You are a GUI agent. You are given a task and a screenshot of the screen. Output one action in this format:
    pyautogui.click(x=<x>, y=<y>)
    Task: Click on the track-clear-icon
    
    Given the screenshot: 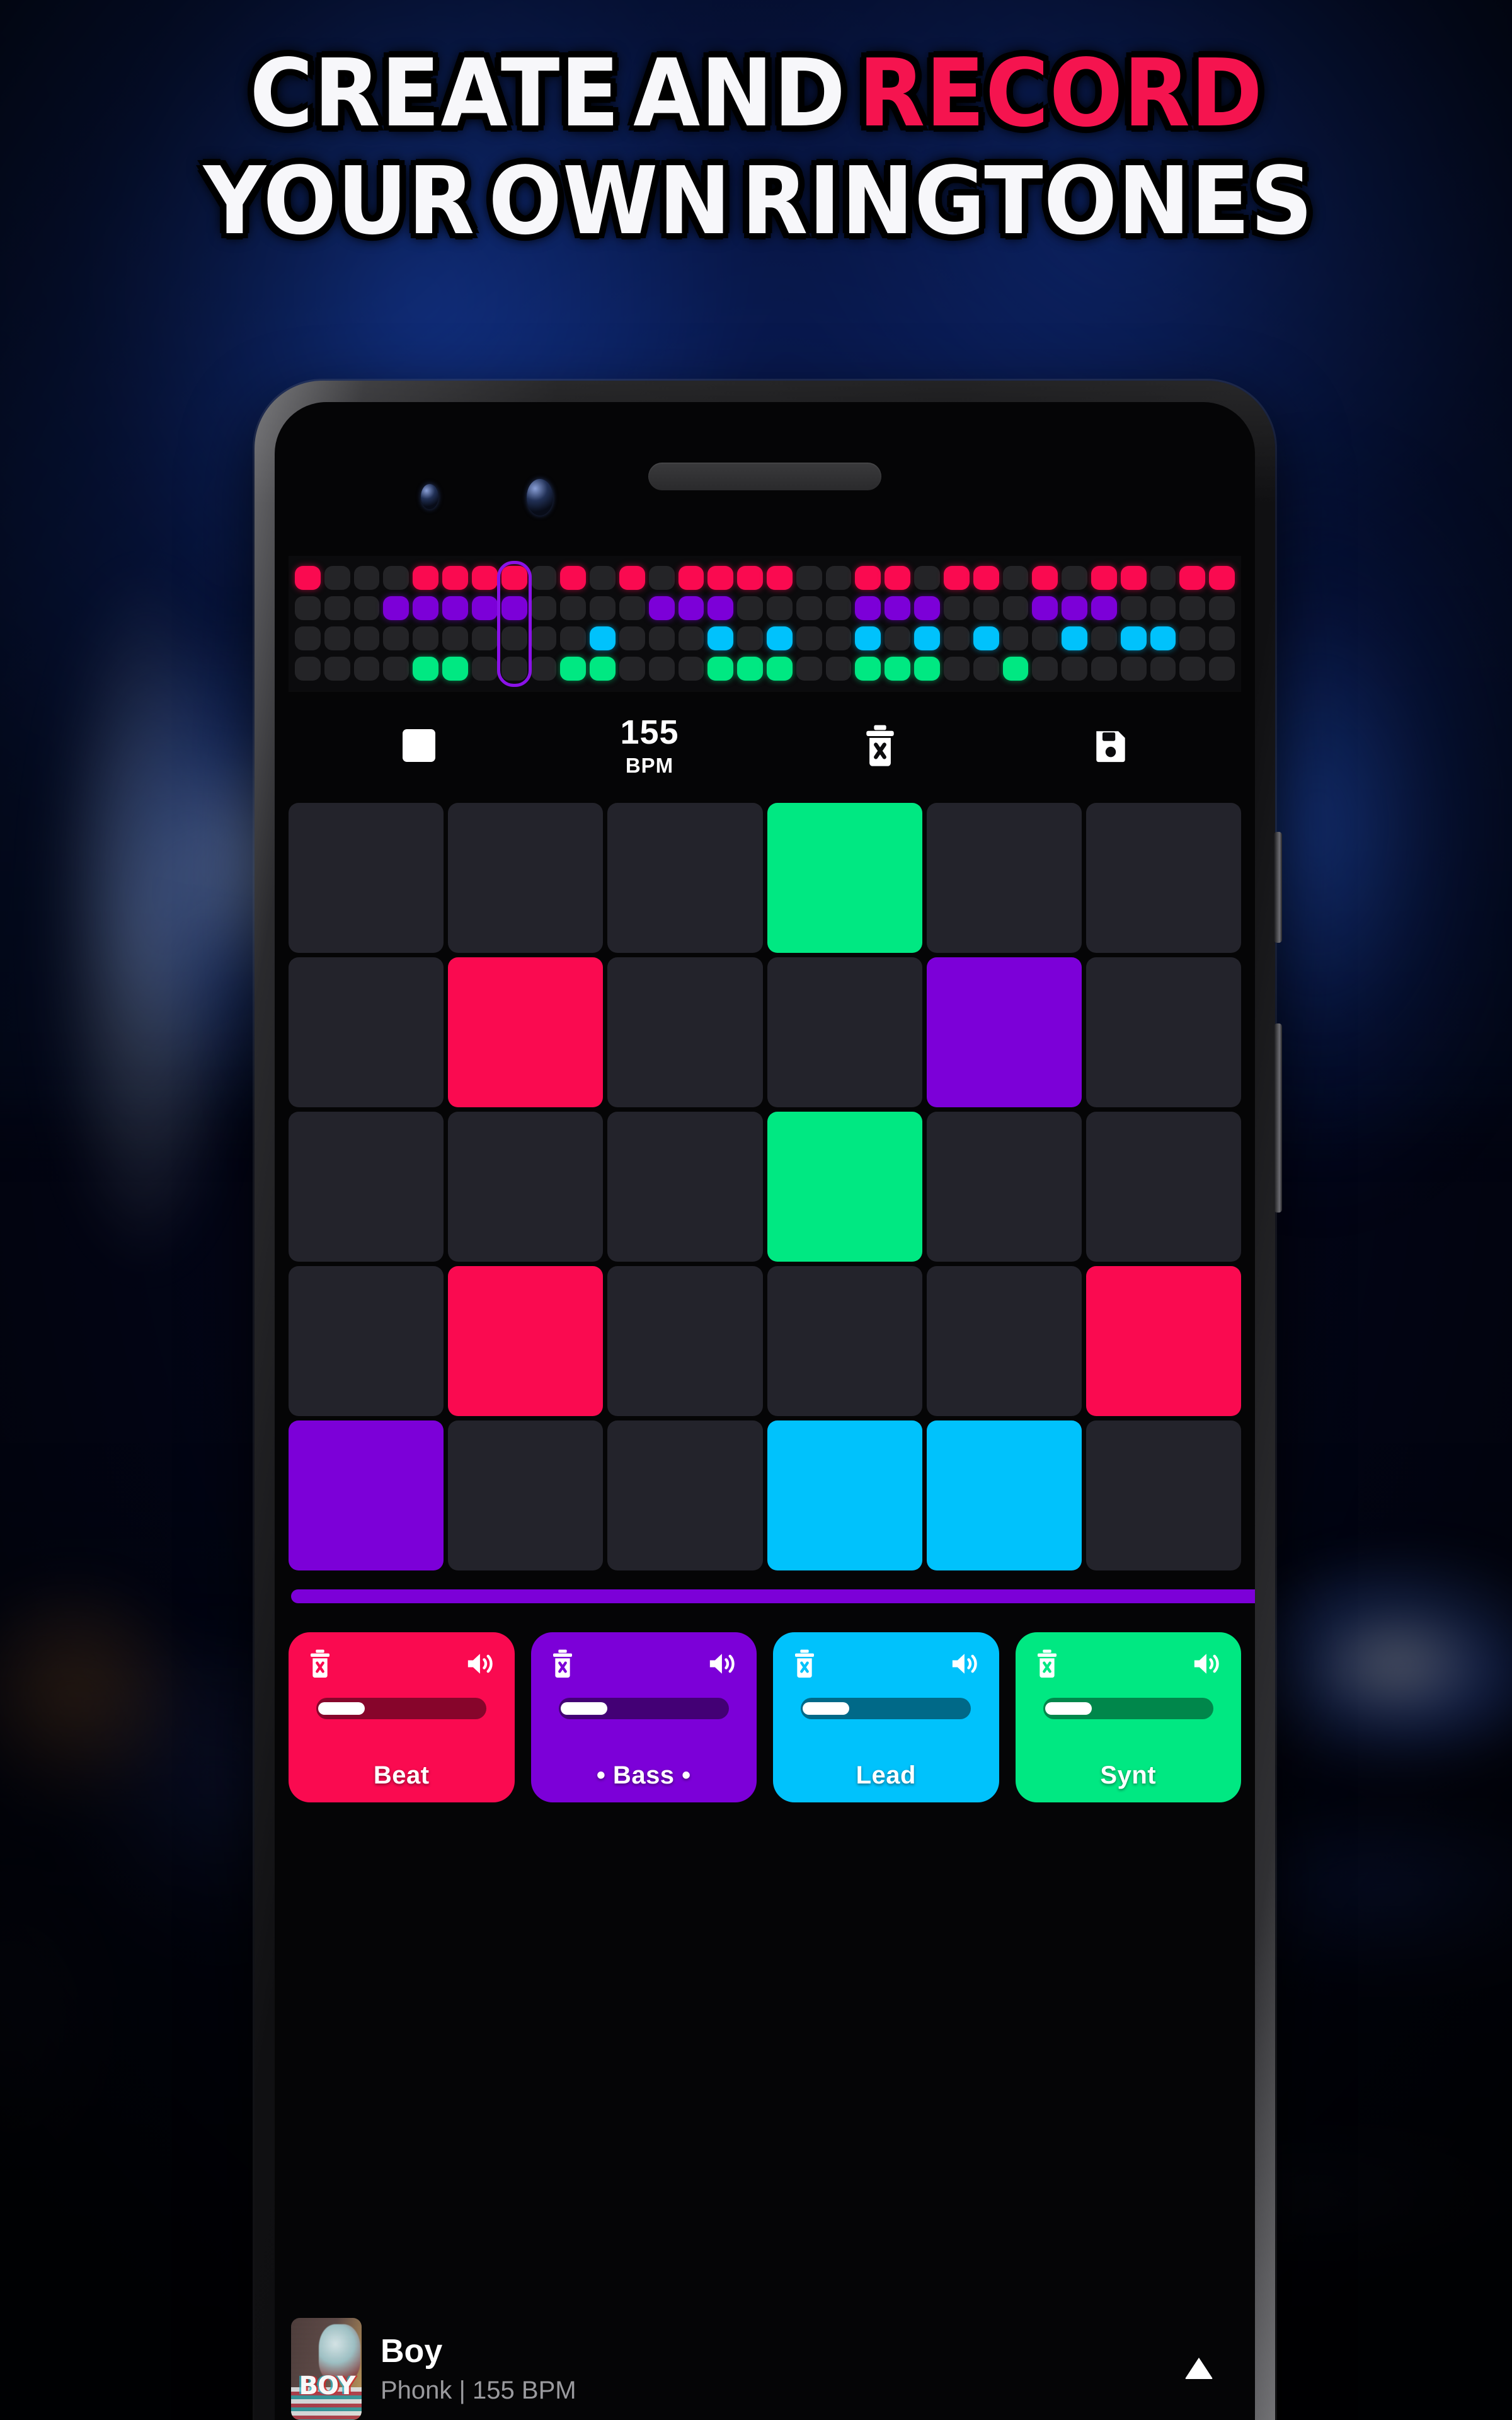 What is the action you would take?
    pyautogui.click(x=320, y=1664)
    